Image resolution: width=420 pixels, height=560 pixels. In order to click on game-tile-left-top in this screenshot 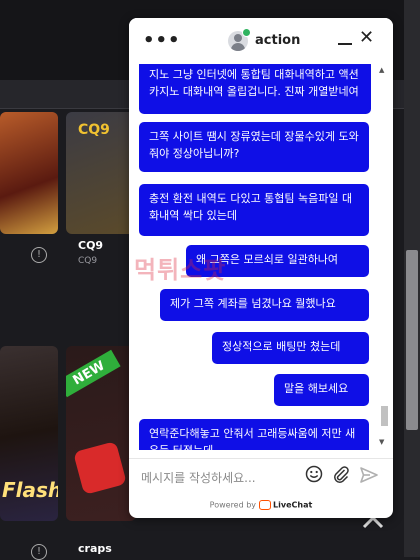, I will do `click(29, 173)`.